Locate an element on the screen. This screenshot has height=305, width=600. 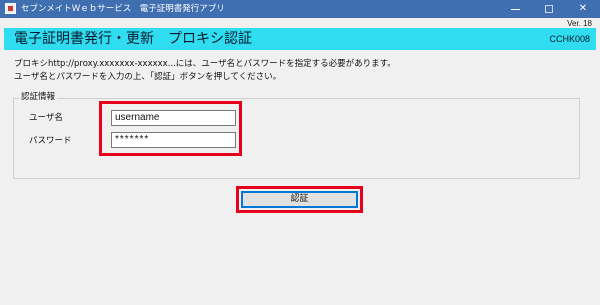
window-title: セブンメイトＷｅｂサービス 電子証明書発行アプリ is located at coordinates (123, 9).